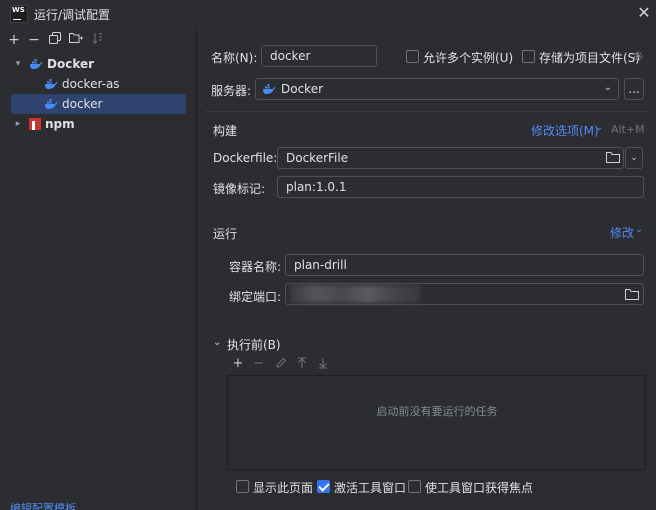  Describe the element at coordinates (234, 58) in the screenshot. I see `name-label: 名称(N):` at that location.